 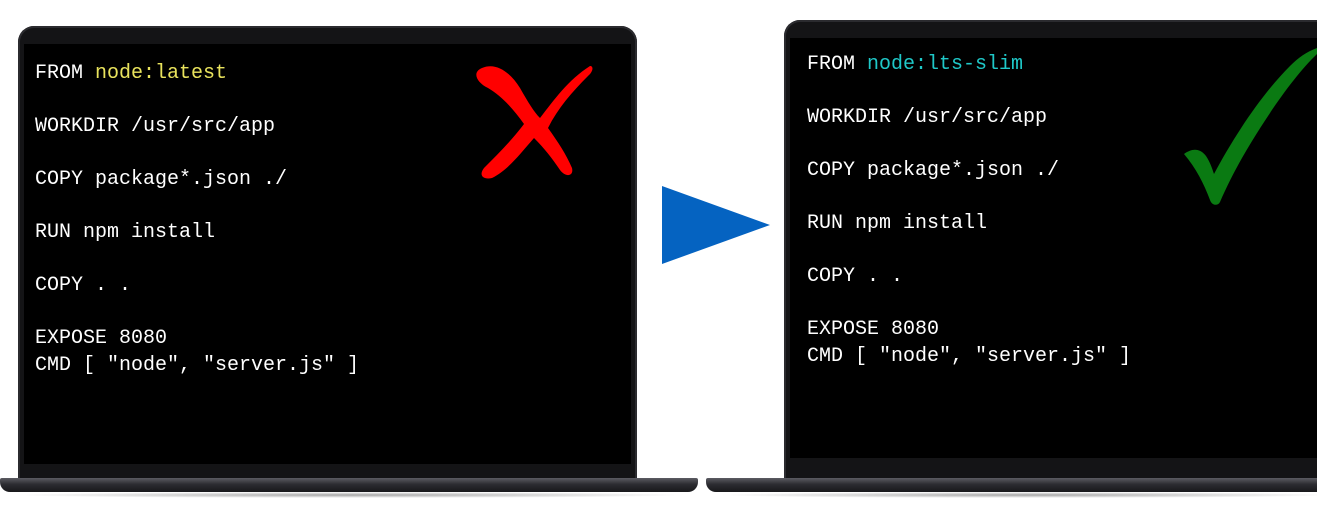 I want to click on code-line: FROM node:latest, so click(x=131, y=73).